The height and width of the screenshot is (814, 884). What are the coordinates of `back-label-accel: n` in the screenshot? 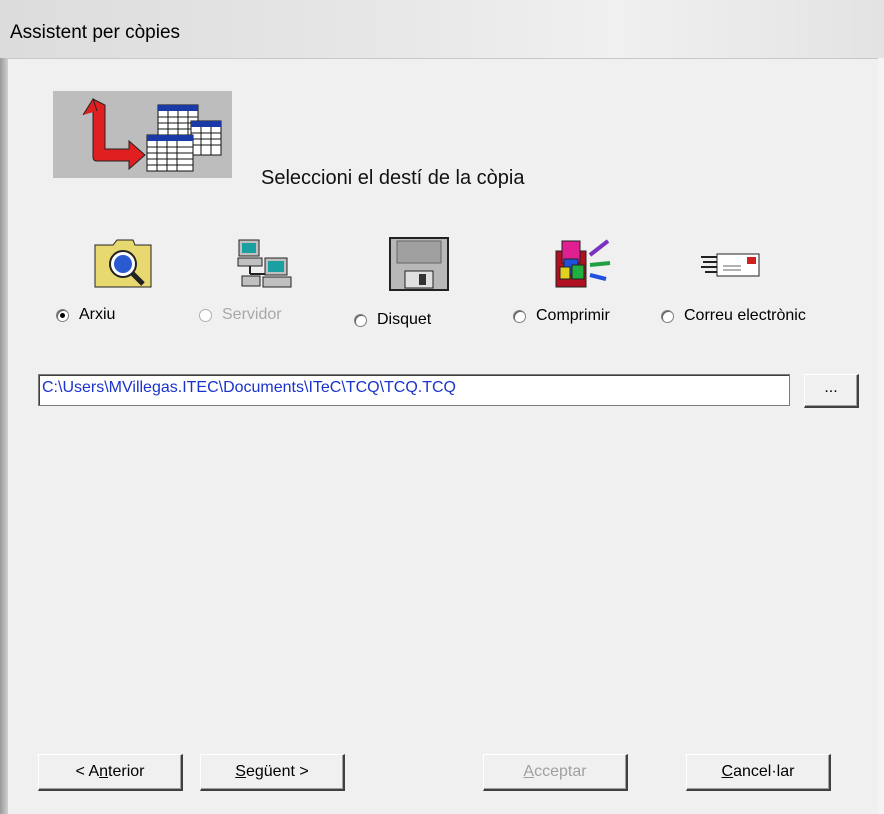 It's located at (104, 771).